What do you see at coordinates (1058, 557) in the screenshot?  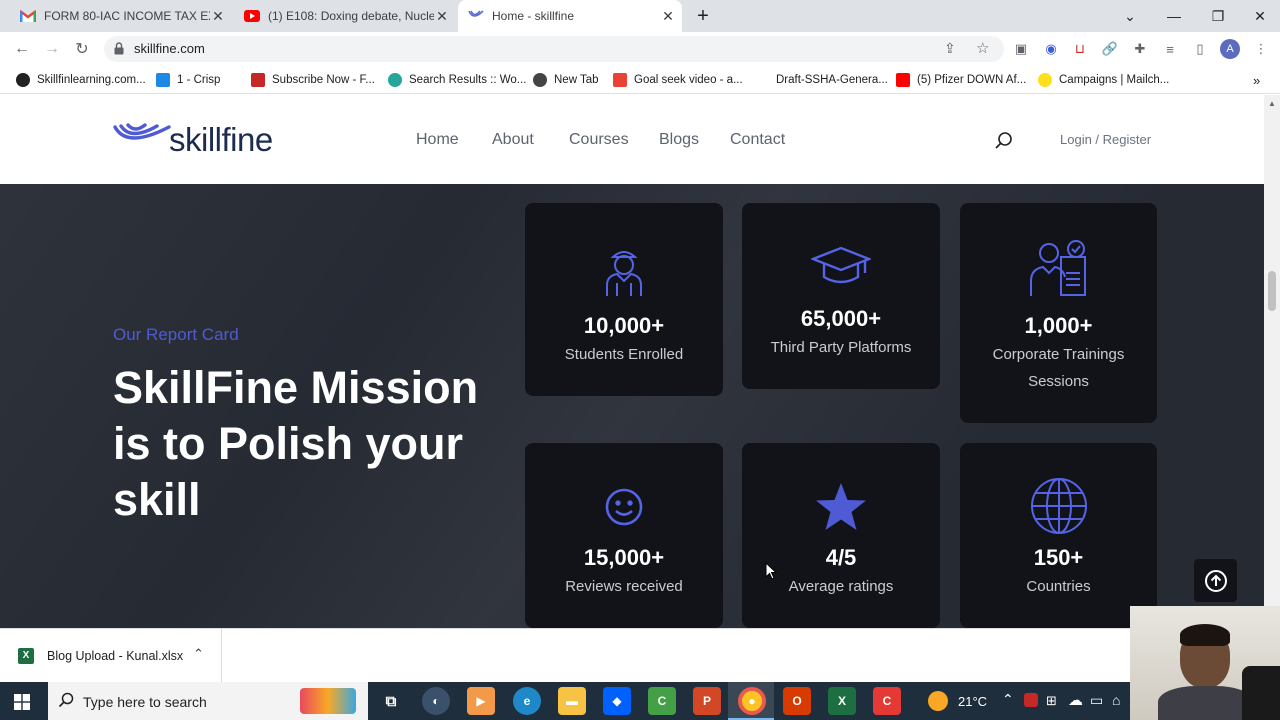 I see `stat-number: 150+` at bounding box center [1058, 557].